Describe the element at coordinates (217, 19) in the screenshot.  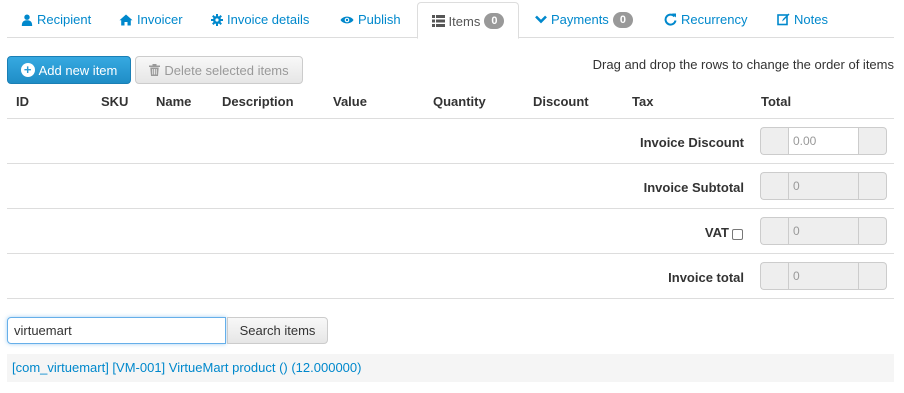
I see `gear-icon` at that location.